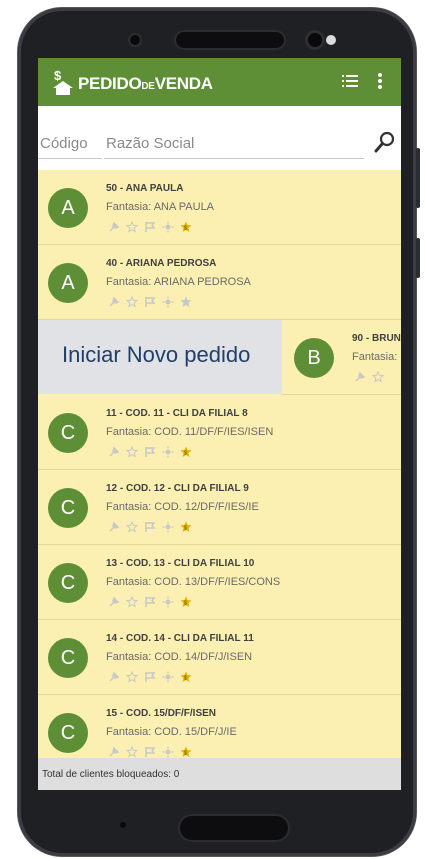 This screenshot has width=425, height=859. Describe the element at coordinates (418, 258) in the screenshot. I see `power-button` at that location.